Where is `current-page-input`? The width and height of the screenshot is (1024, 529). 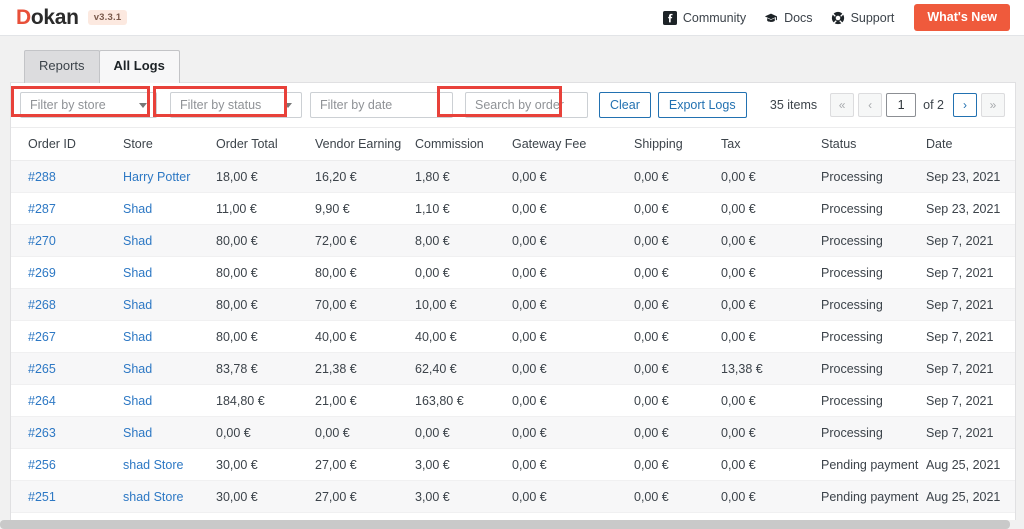
current-page-input is located at coordinates (901, 105).